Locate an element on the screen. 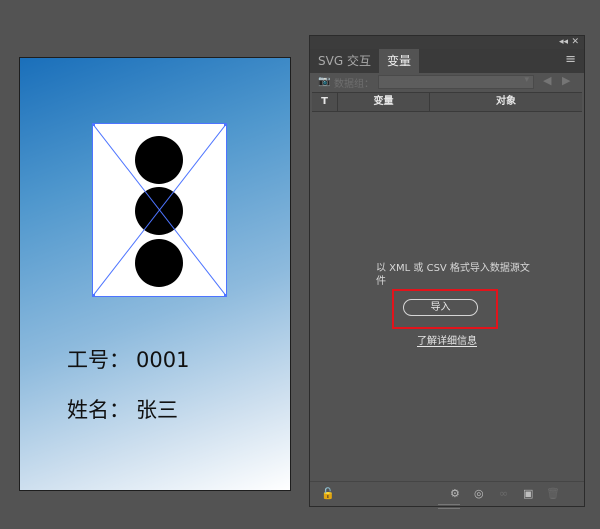 The width and height of the screenshot is (600, 529). employee-id-value: 0001 is located at coordinates (163, 360).